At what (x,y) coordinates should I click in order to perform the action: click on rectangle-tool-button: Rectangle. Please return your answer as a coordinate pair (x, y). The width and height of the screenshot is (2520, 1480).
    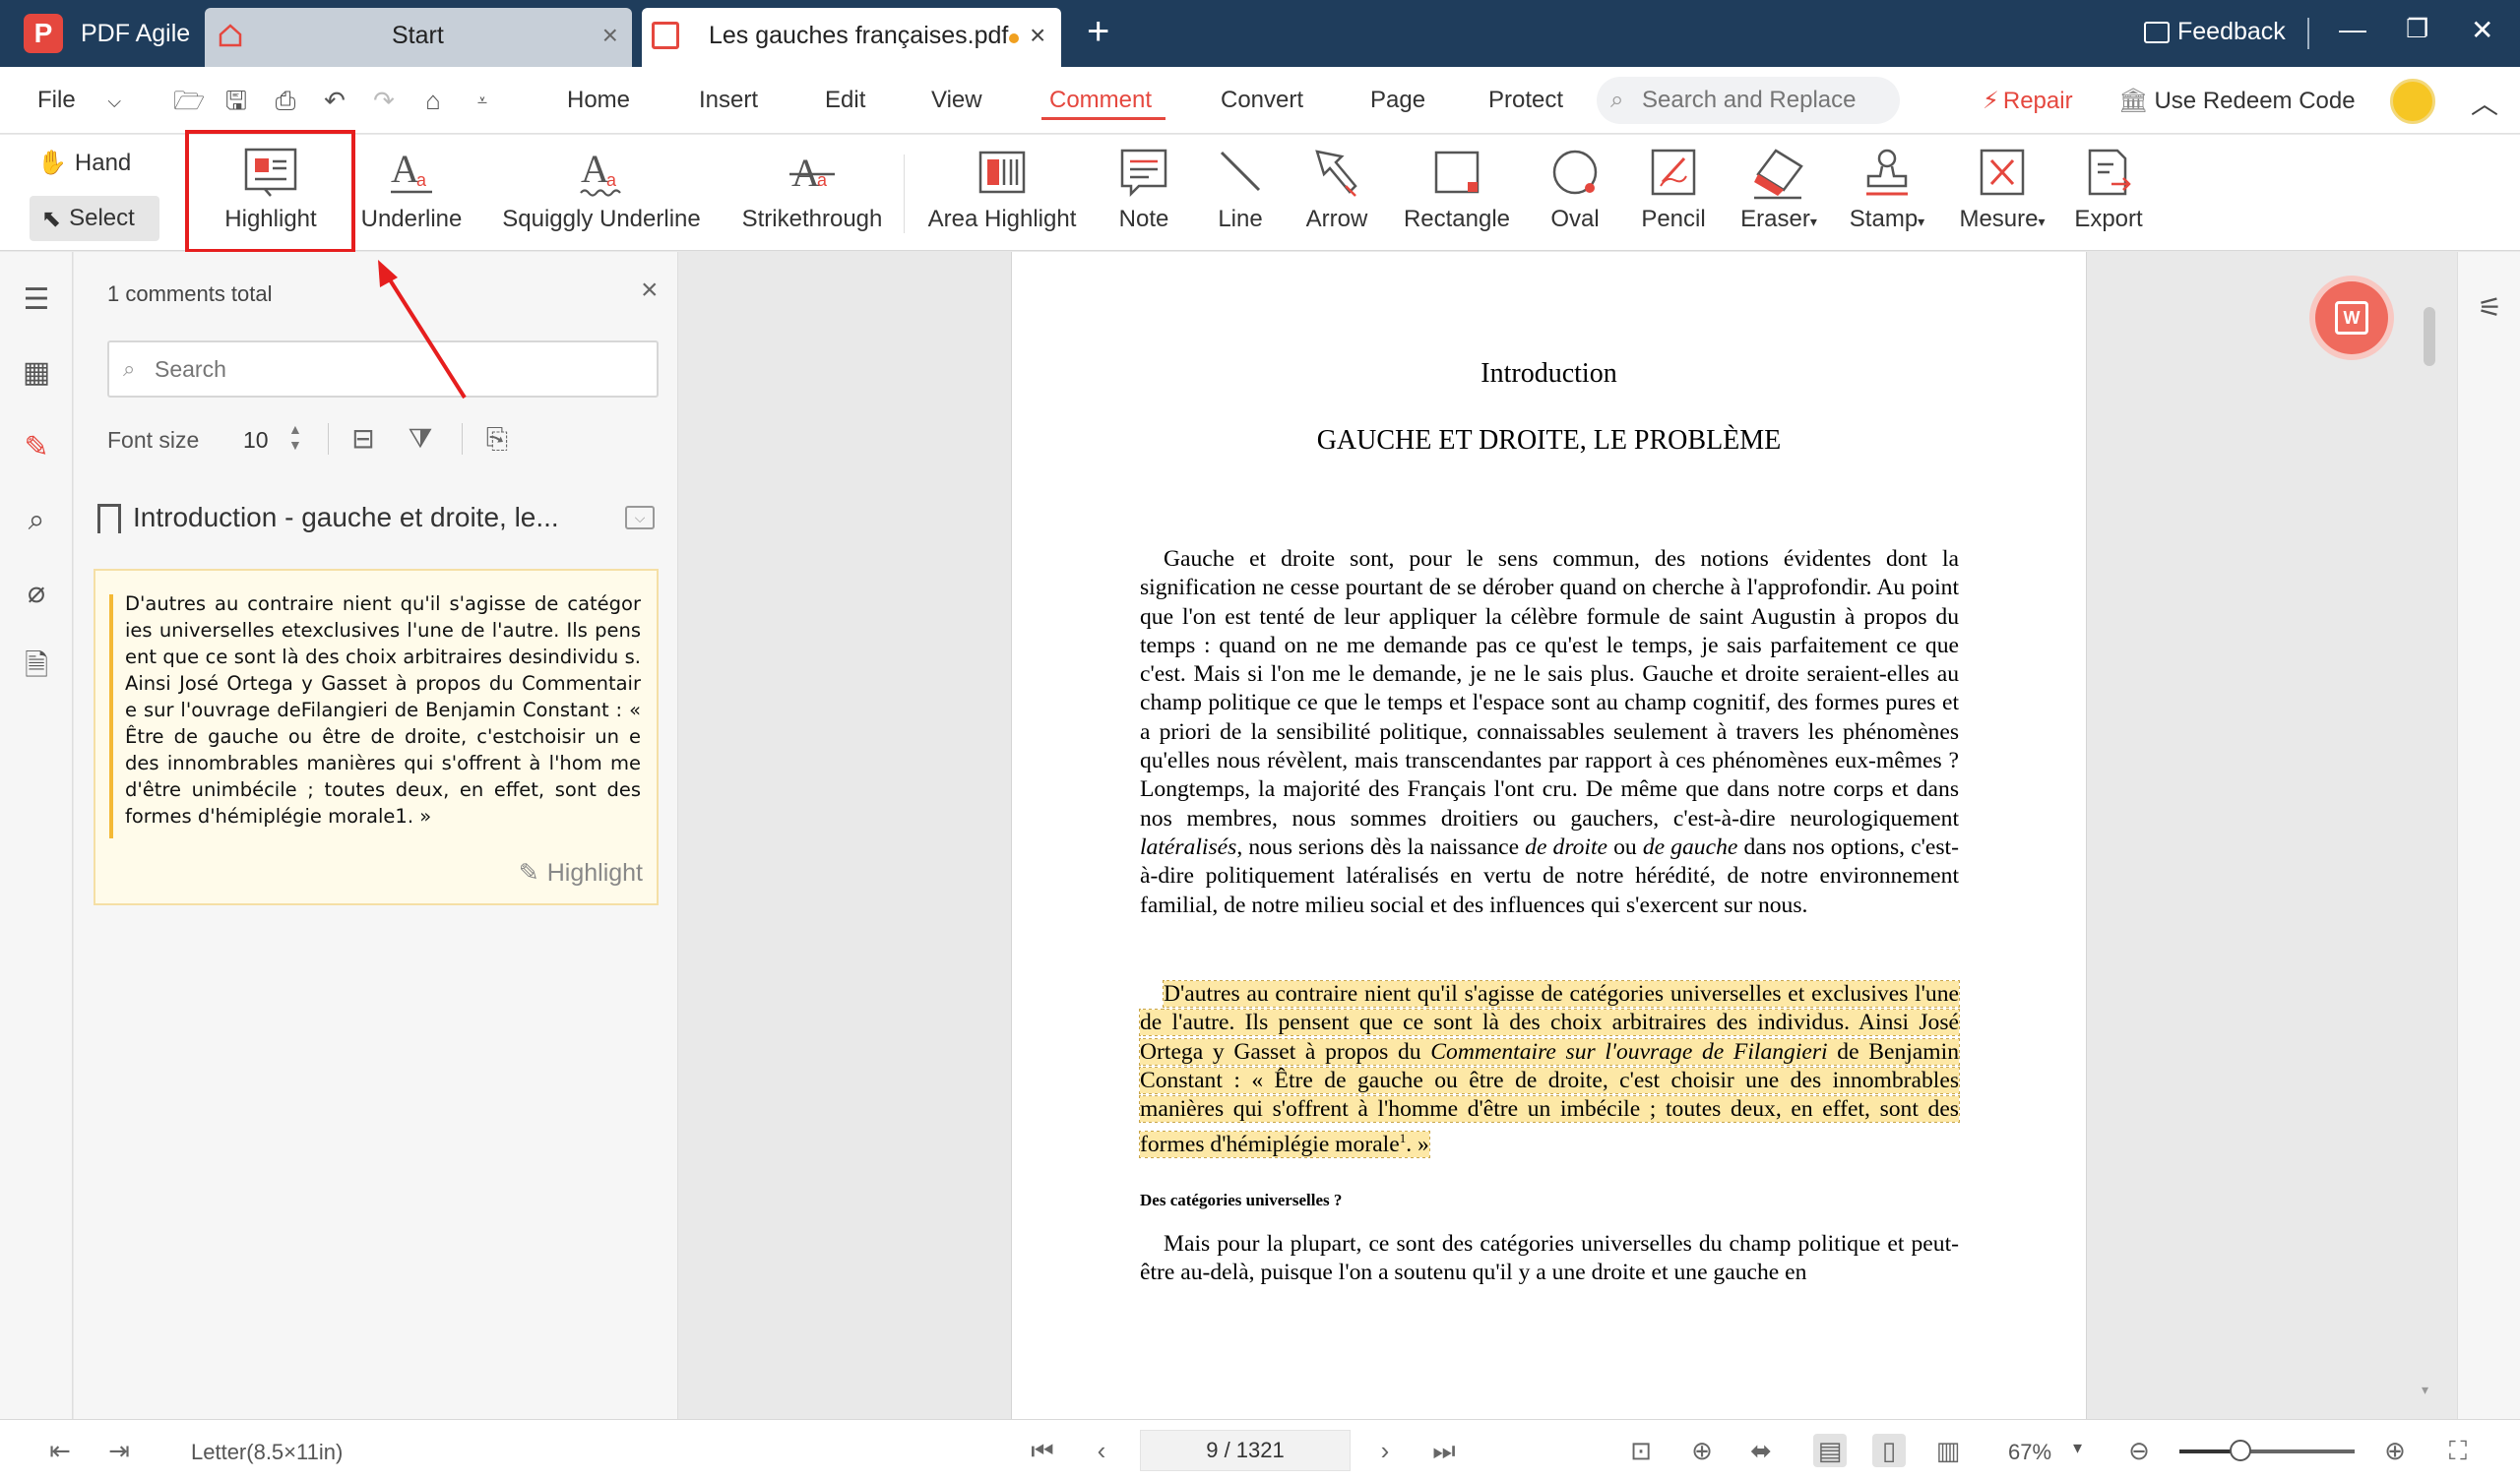
    Looking at the image, I should click on (1457, 194).